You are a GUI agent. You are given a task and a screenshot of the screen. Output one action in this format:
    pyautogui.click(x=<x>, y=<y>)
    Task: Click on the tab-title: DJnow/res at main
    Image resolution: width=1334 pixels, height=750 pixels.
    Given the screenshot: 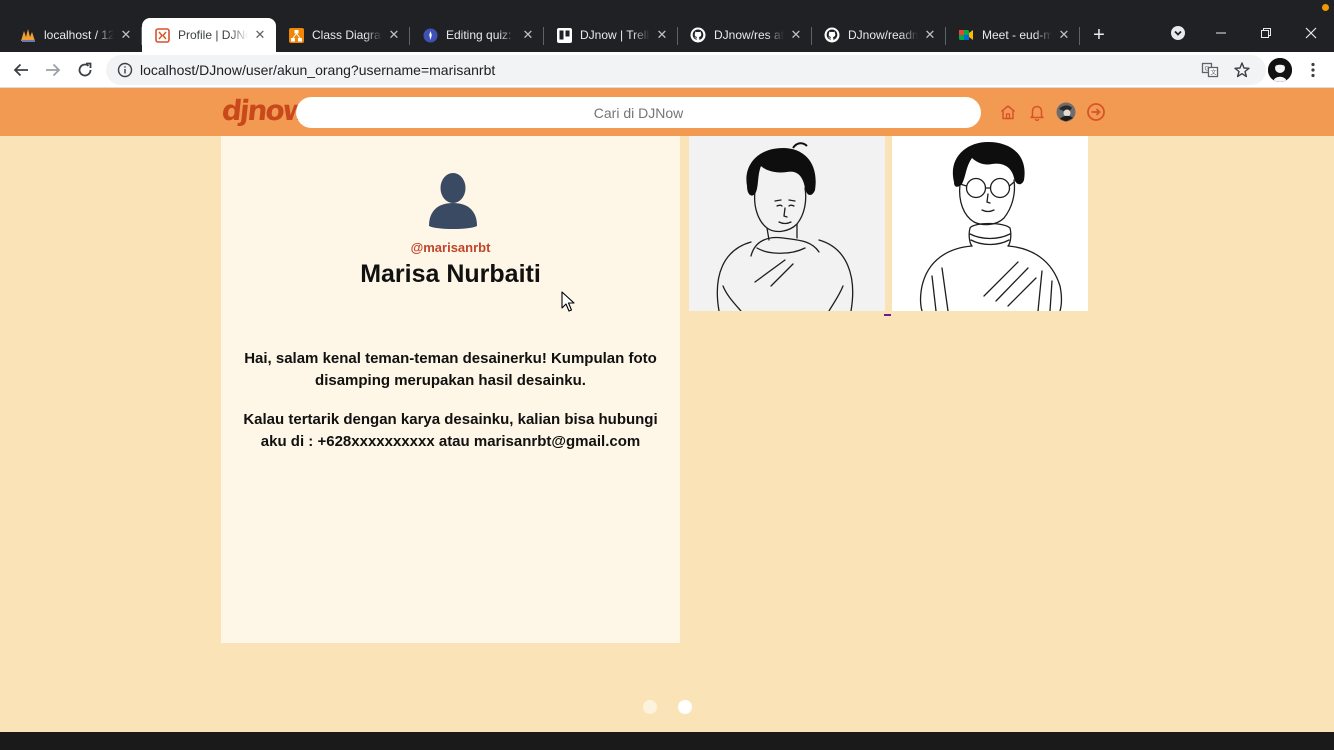 What is the action you would take?
    pyautogui.click(x=749, y=35)
    